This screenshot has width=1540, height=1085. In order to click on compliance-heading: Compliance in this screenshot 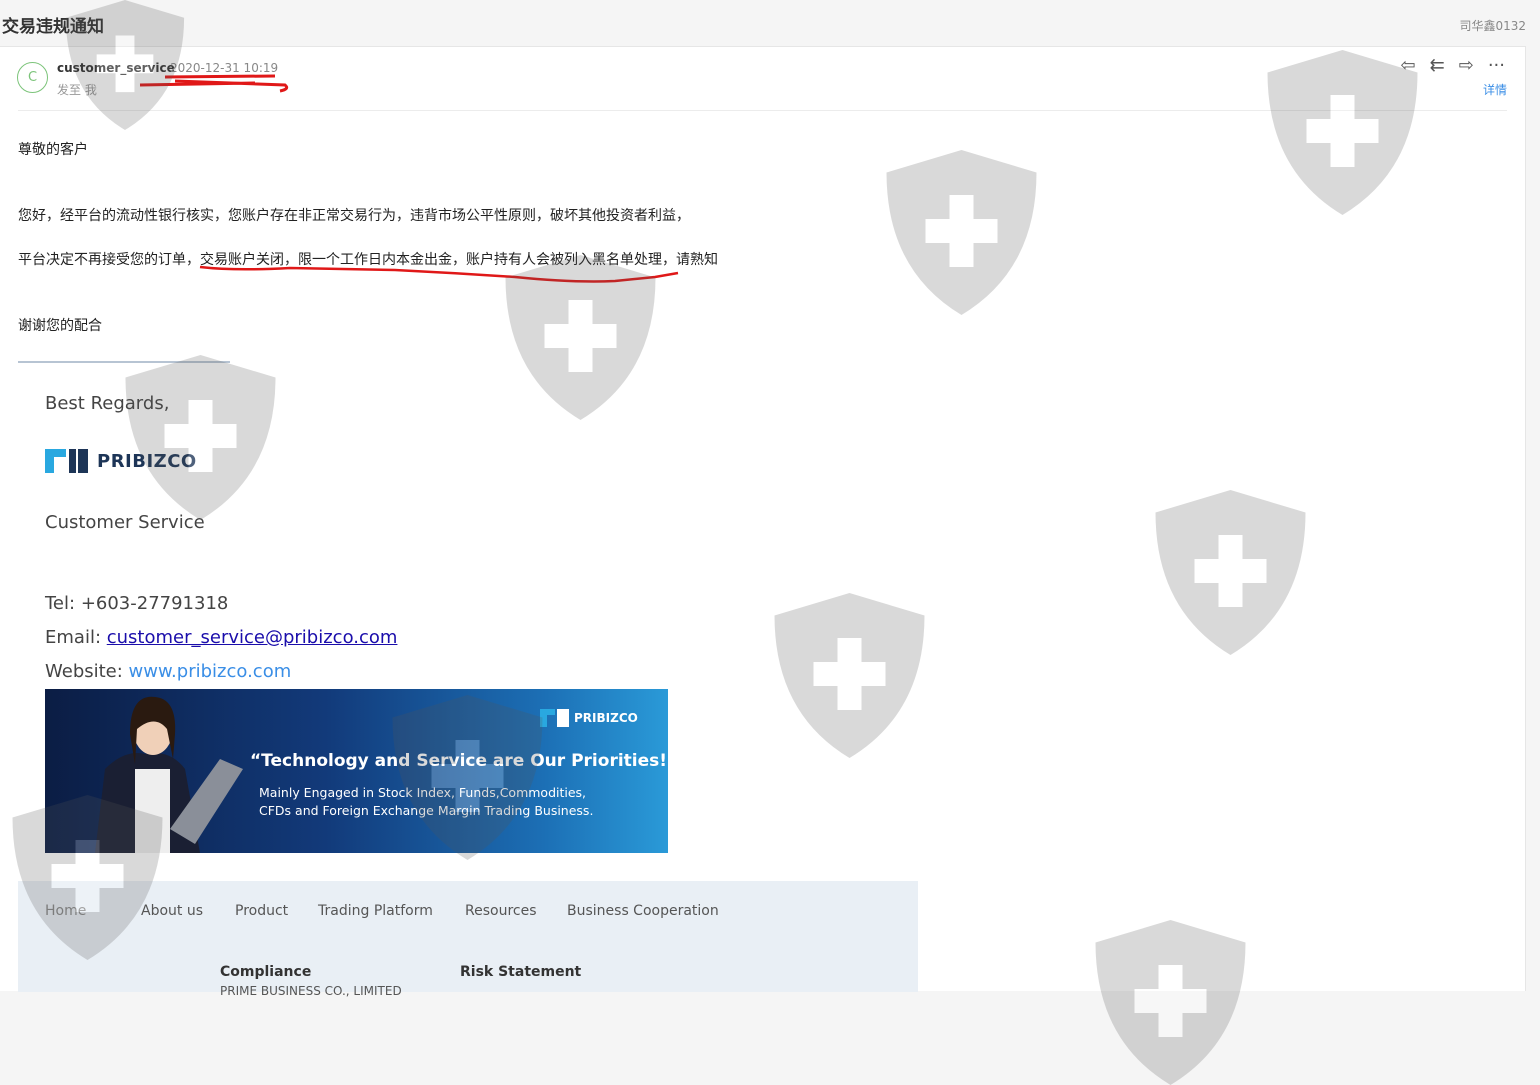, I will do `click(266, 972)`.